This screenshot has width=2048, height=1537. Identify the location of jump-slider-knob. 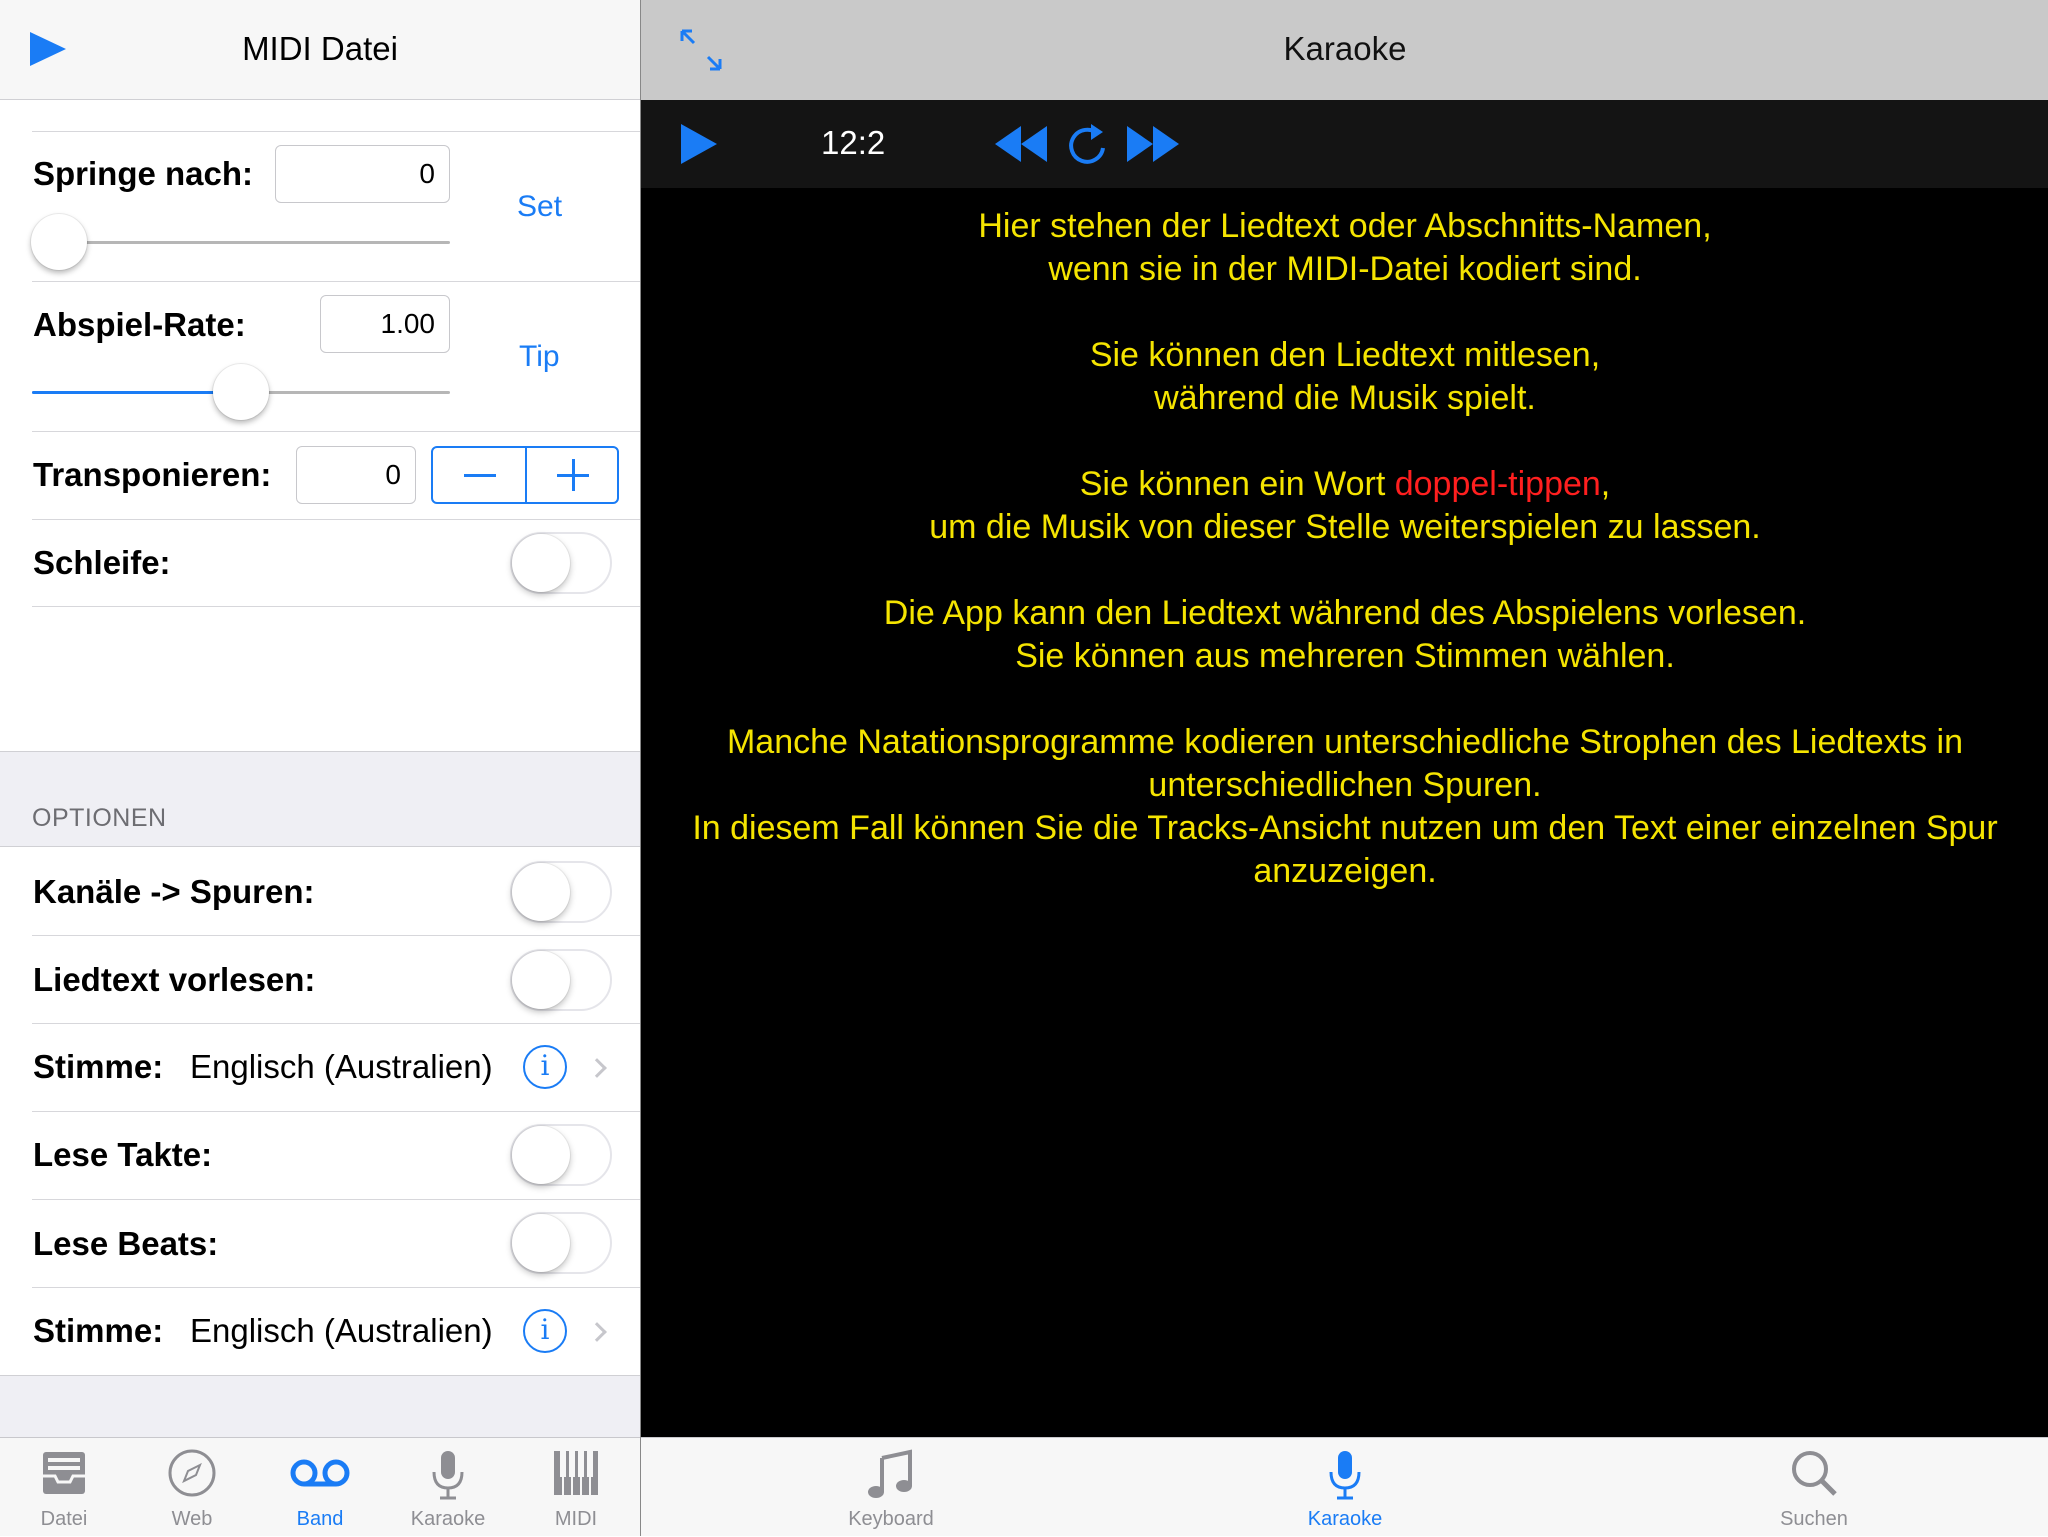
(59, 242).